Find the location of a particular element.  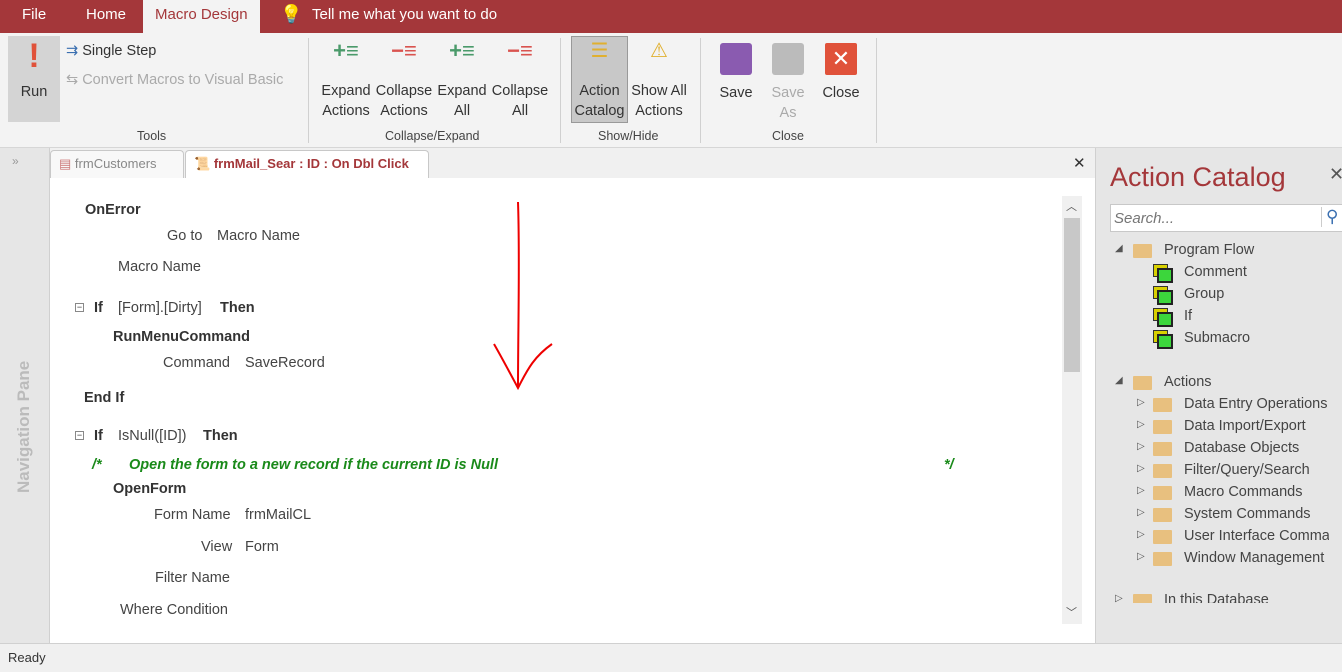

save-as-button: Save As is located at coordinates (788, 83).